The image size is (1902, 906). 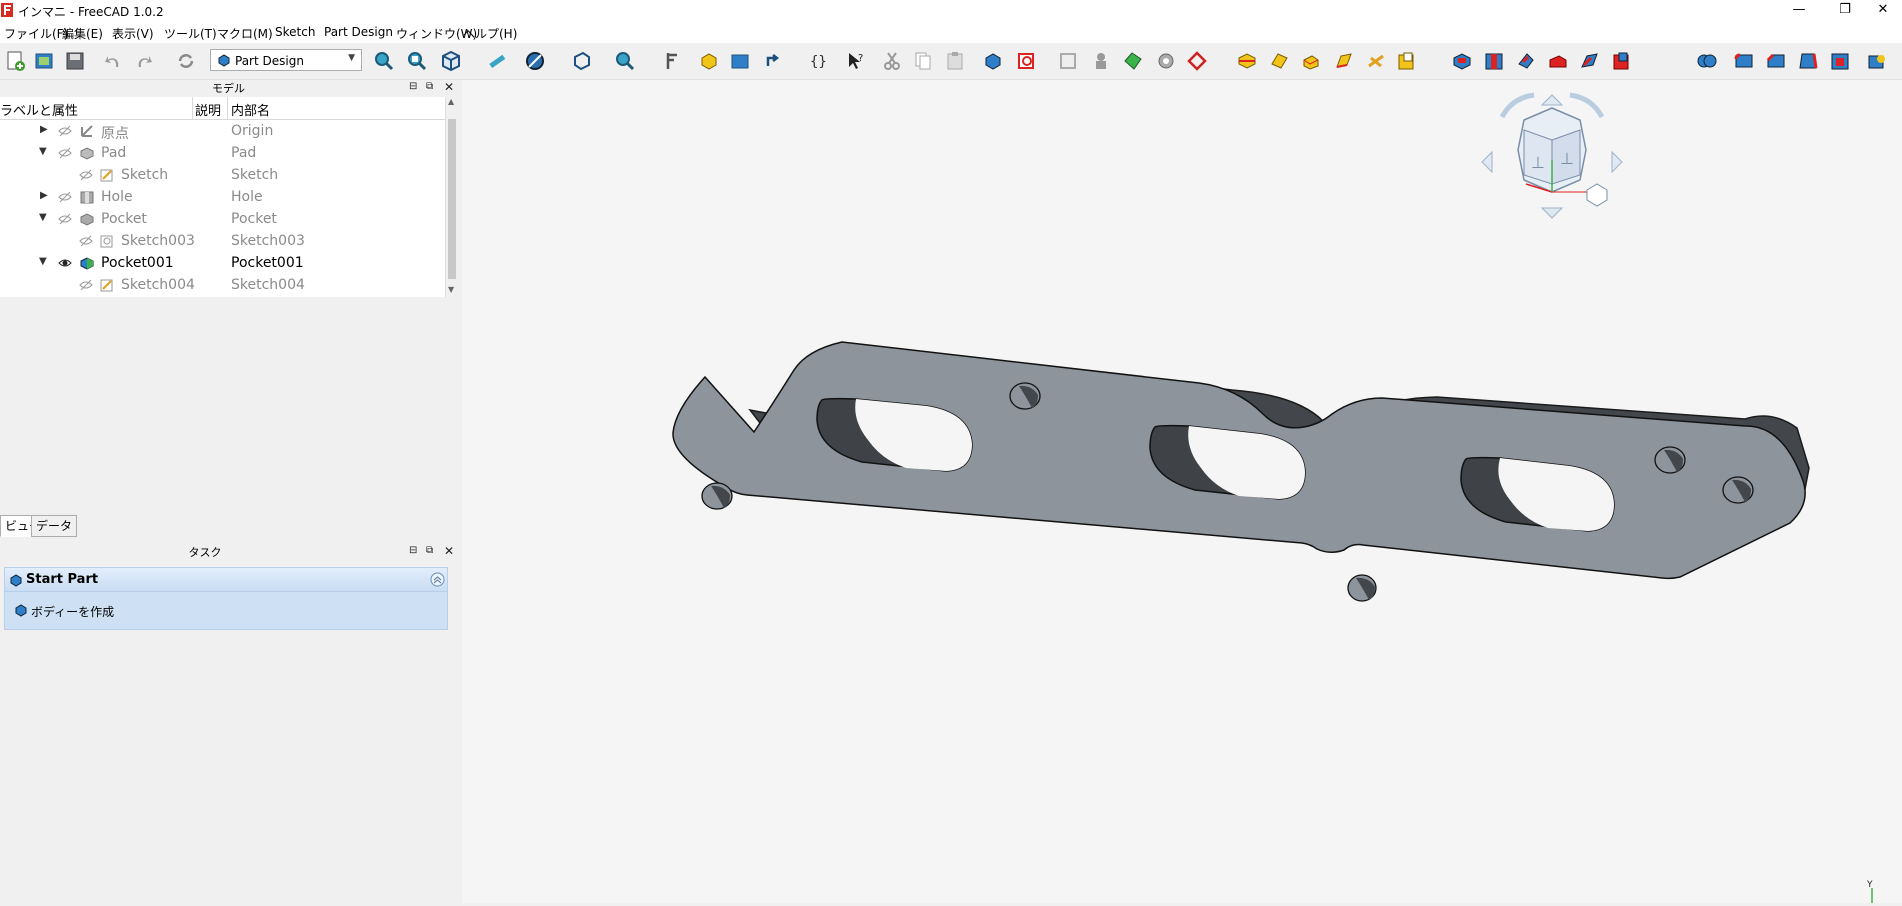 I want to click on tree-row-sketch004: Sketch004 Sketch004, so click(x=222, y=285).